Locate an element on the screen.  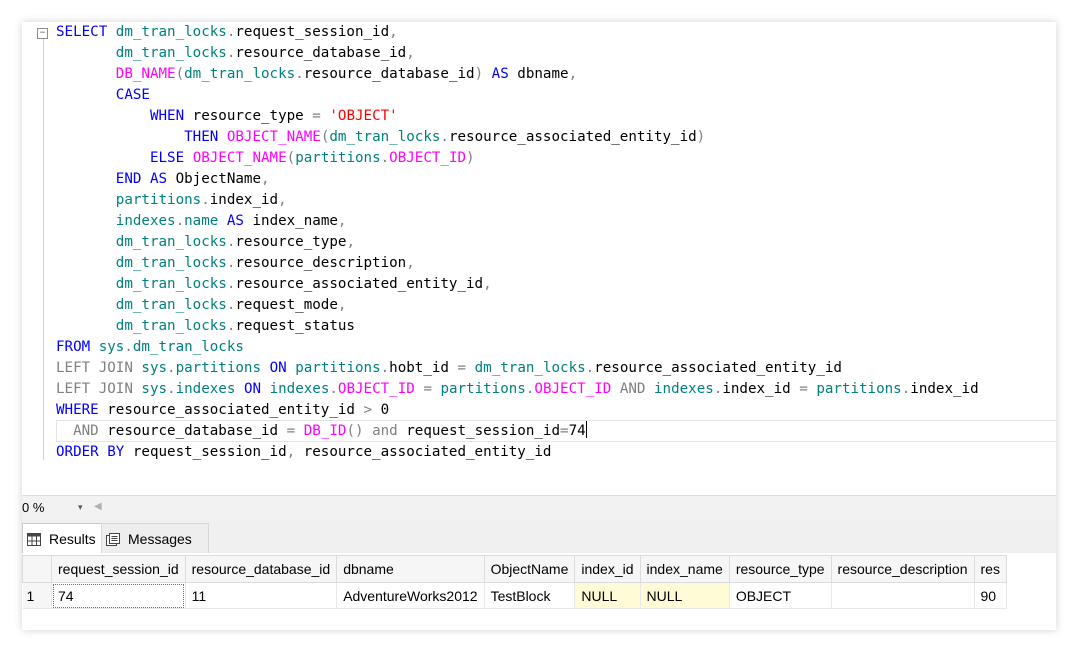
table-cell: OBJECT is located at coordinates (780, 595).